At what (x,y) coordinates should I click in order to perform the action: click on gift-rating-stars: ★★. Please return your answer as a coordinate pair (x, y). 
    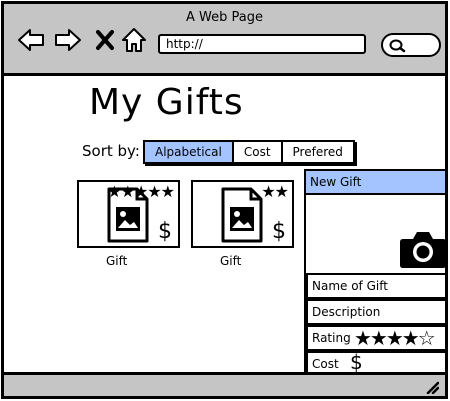
    Looking at the image, I should click on (275, 191).